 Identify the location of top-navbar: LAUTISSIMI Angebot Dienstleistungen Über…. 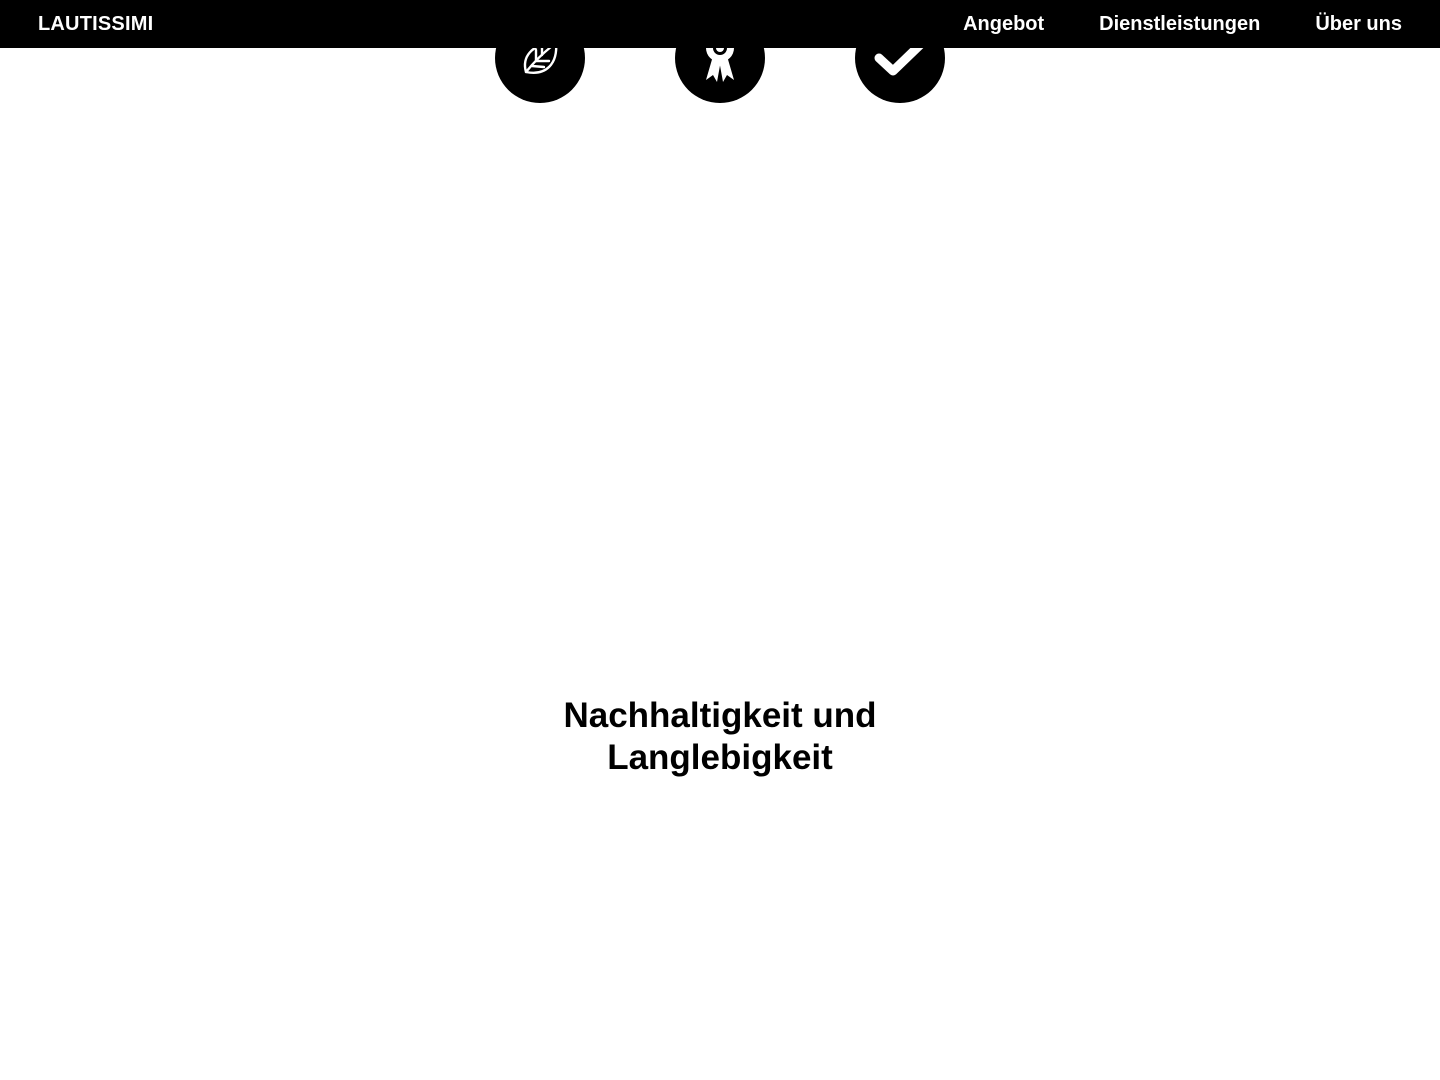
(720, 24).